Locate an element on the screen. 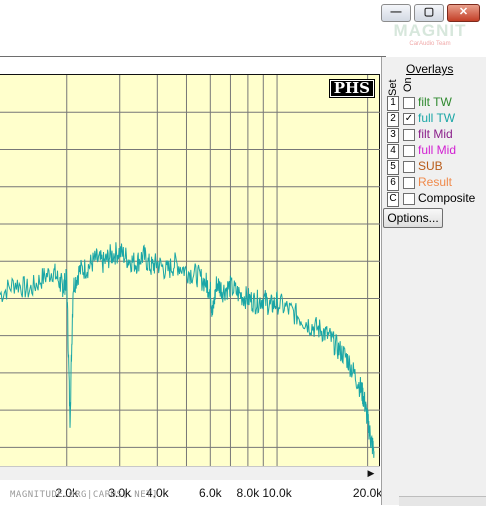 This screenshot has height=506, width=486. x-tick-label: 8.0k is located at coordinates (248, 493).